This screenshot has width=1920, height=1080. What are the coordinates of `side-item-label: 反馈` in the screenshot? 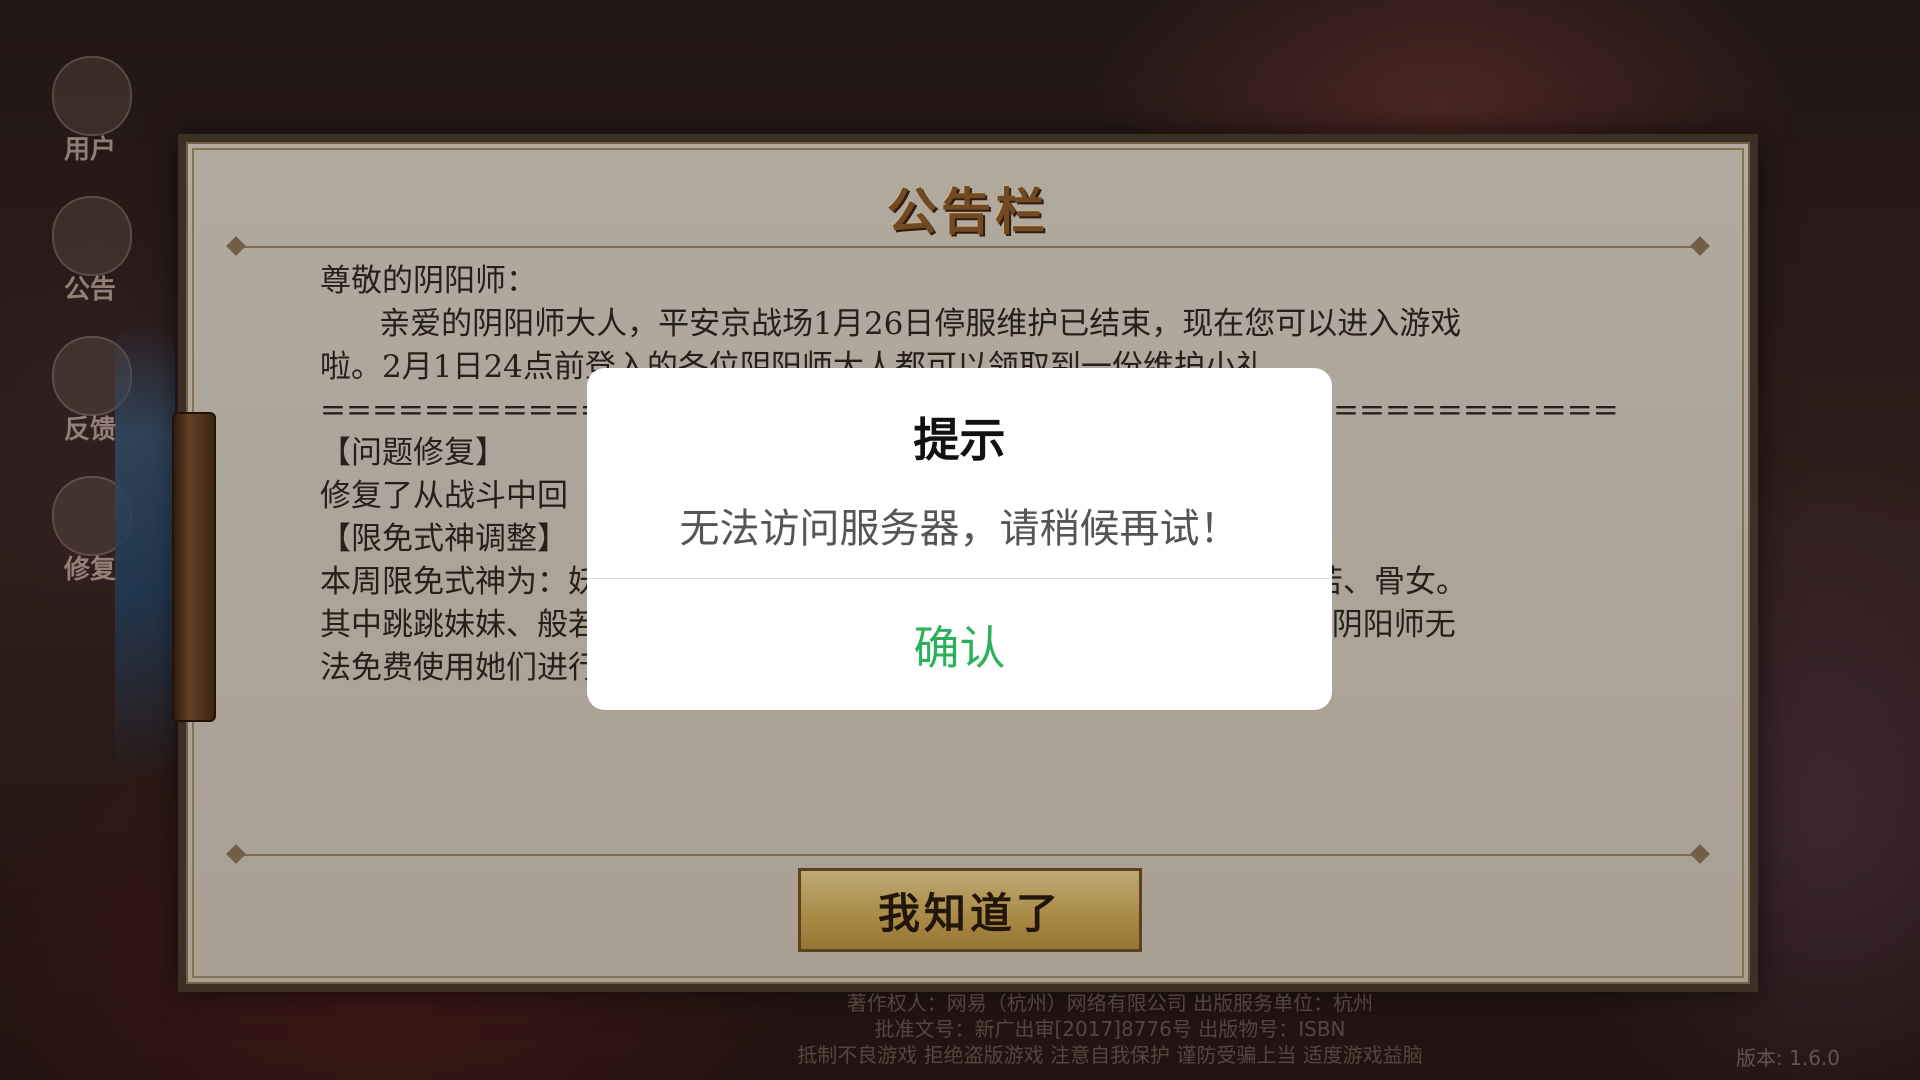 It's located at (89, 430).